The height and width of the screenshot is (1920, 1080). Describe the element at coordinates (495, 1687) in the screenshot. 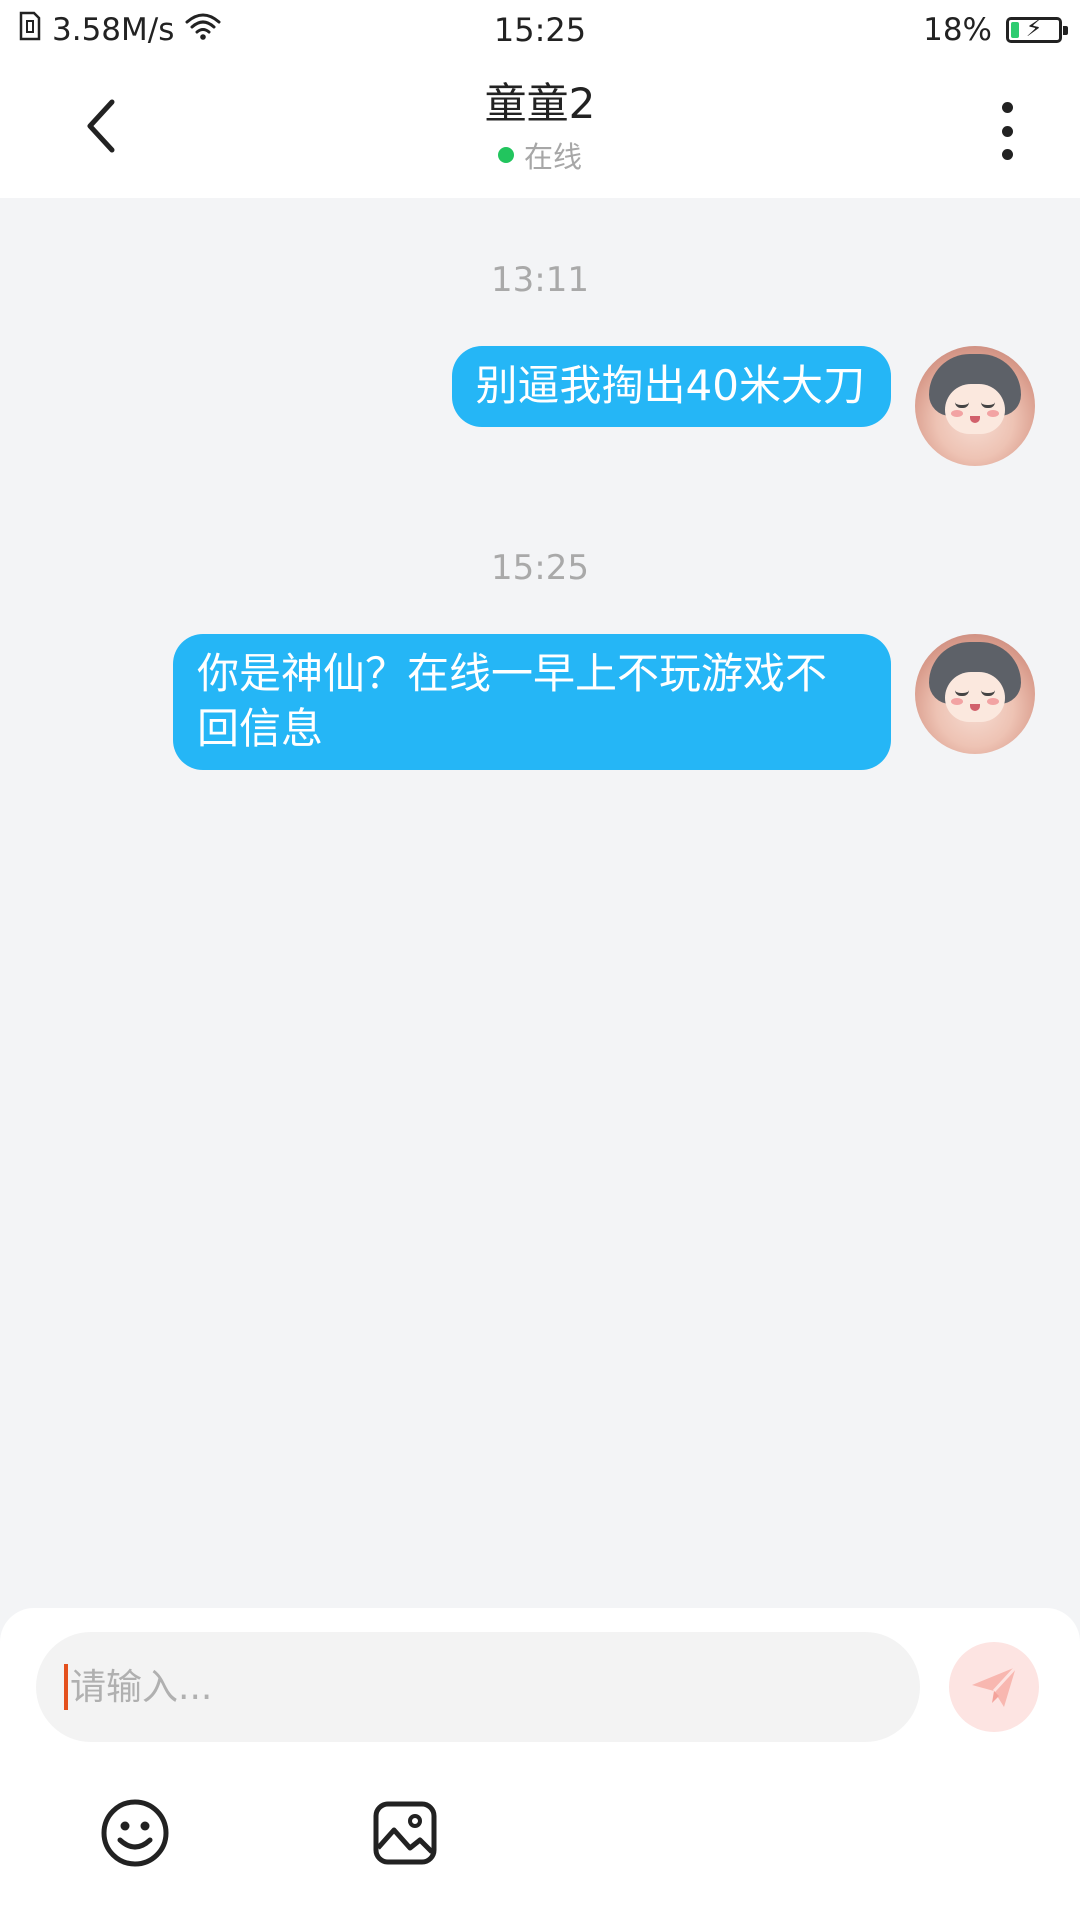

I see `message-input` at that location.